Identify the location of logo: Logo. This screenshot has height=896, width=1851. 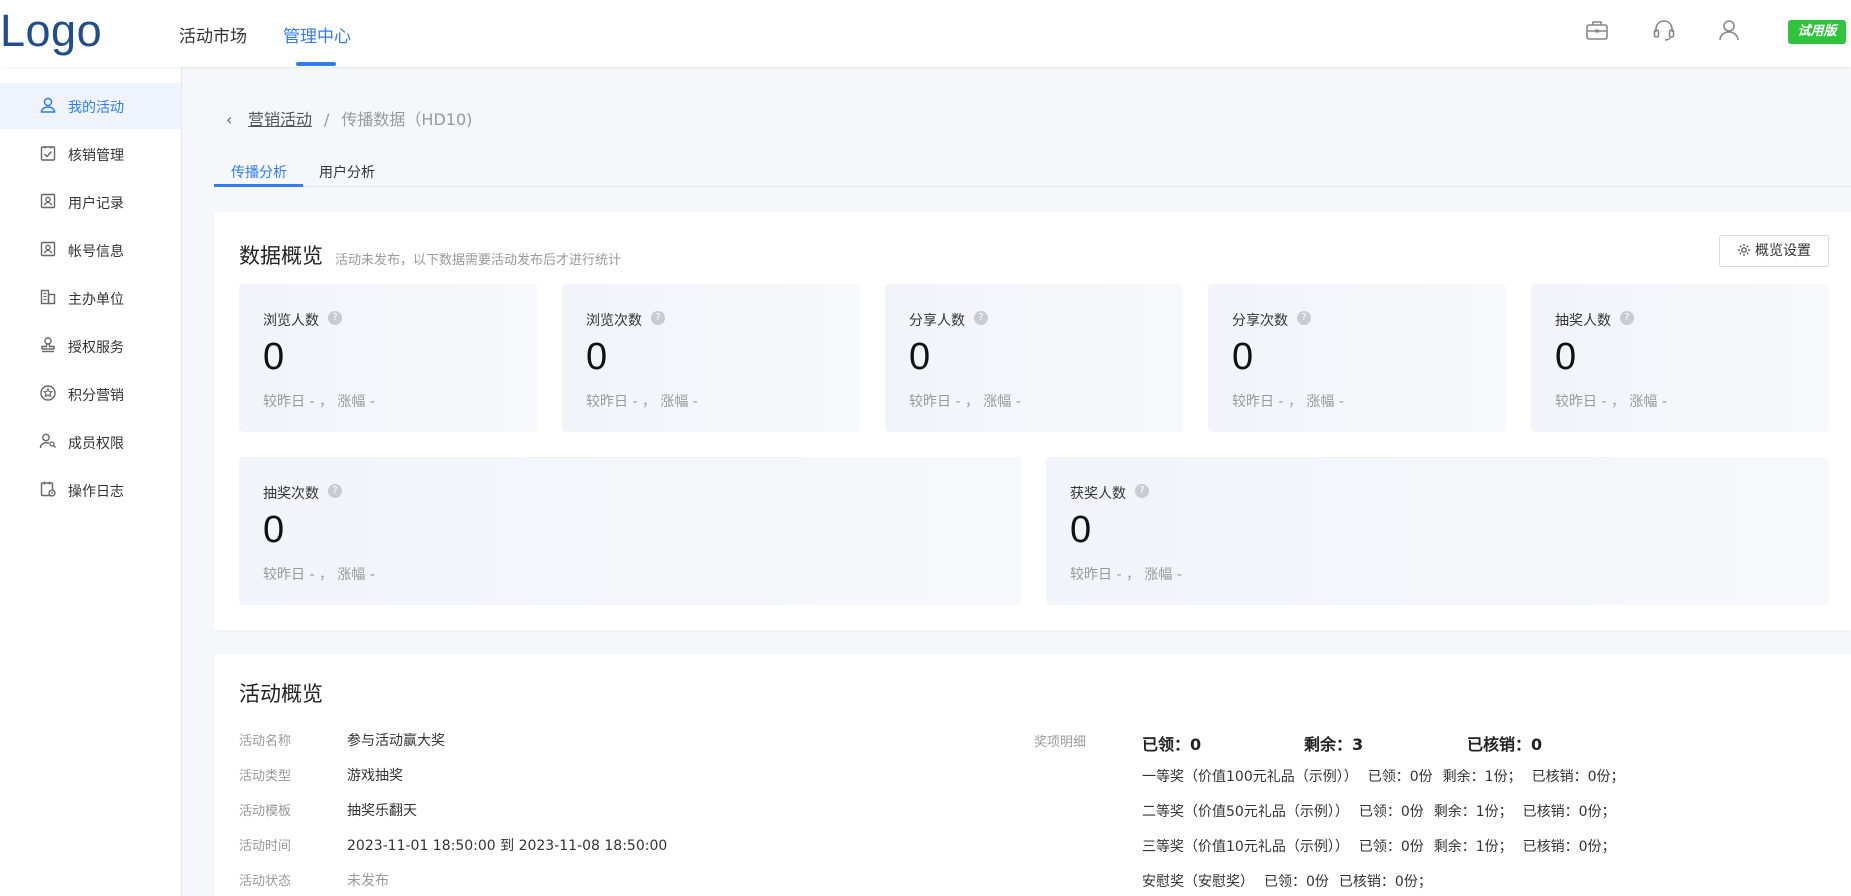
(51, 31).